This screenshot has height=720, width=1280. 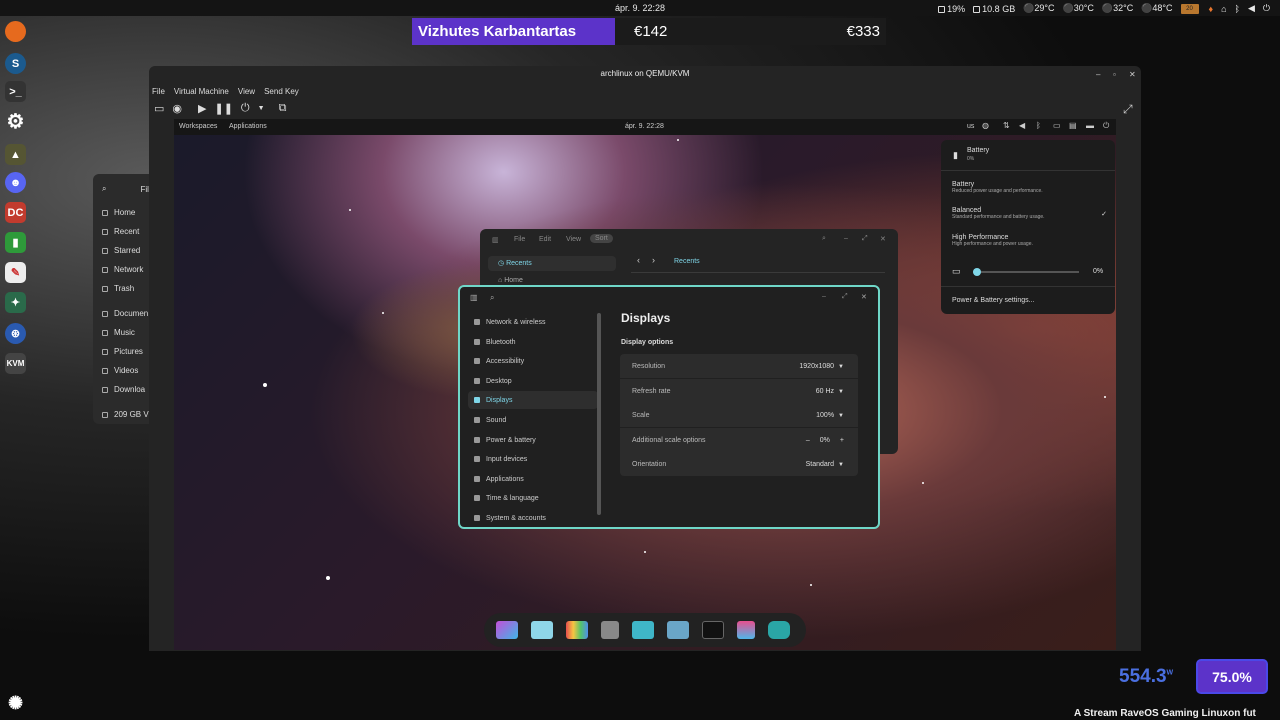 What do you see at coordinates (842, 440) in the screenshot?
I see `plus-icon: +` at bounding box center [842, 440].